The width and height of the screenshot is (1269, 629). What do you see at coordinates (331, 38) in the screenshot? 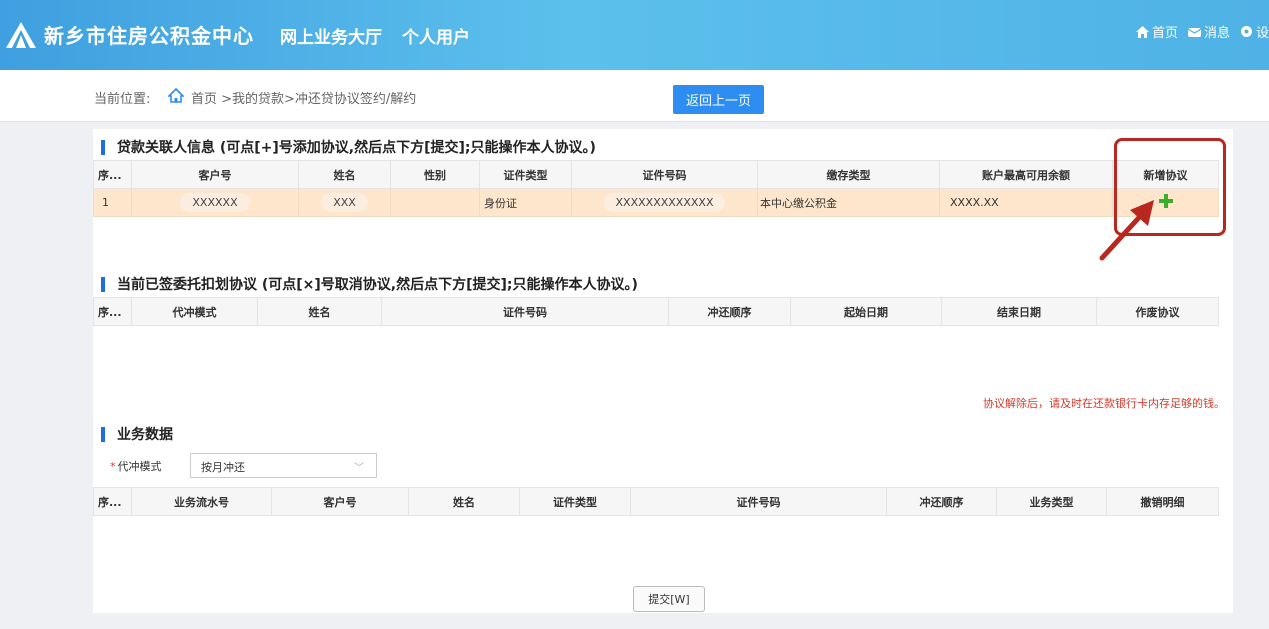
I see `hall-name: 网上业务大厅` at bounding box center [331, 38].